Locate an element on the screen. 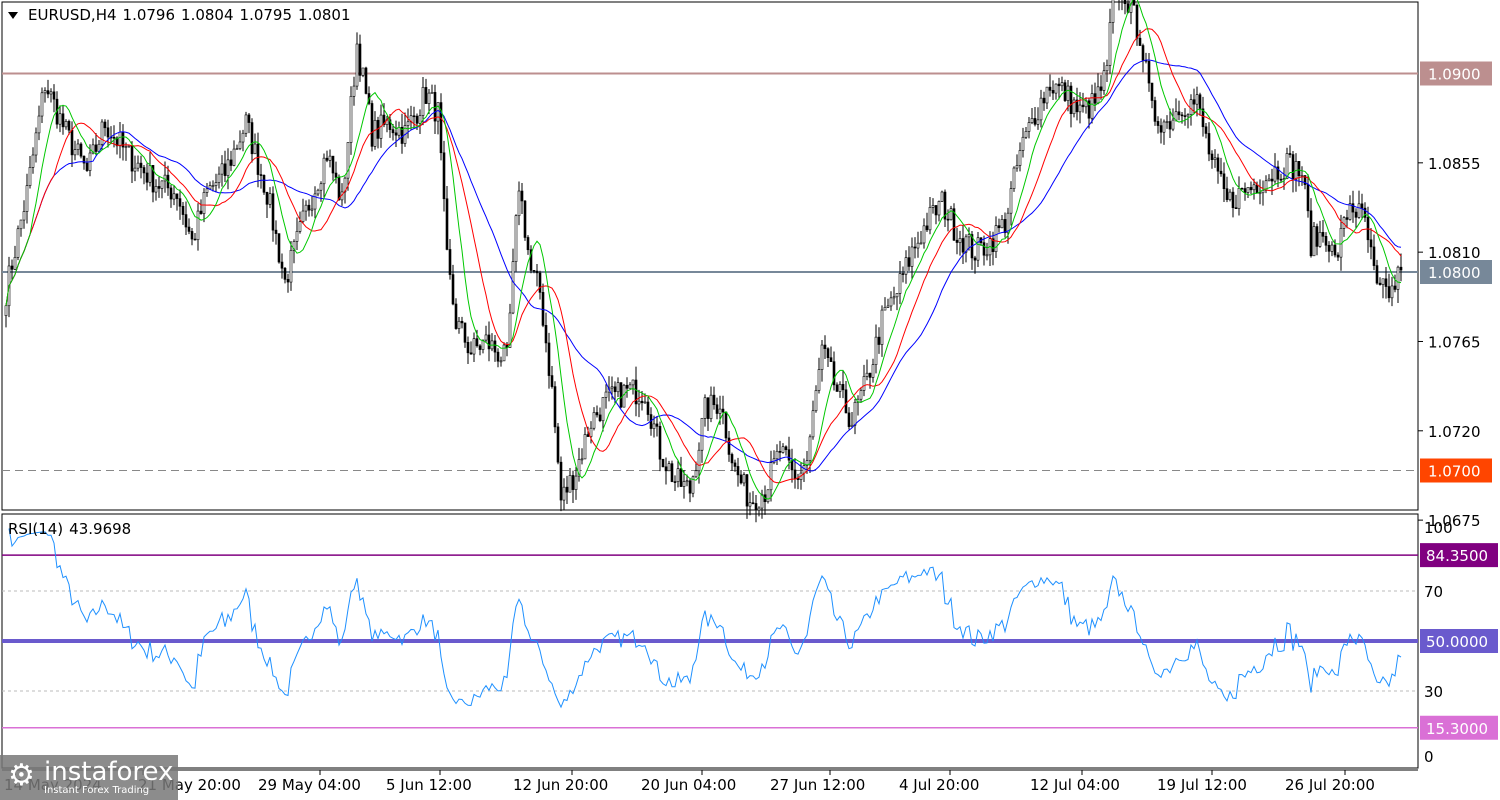  rsi-tick-label: 100 is located at coordinates (1438, 528).